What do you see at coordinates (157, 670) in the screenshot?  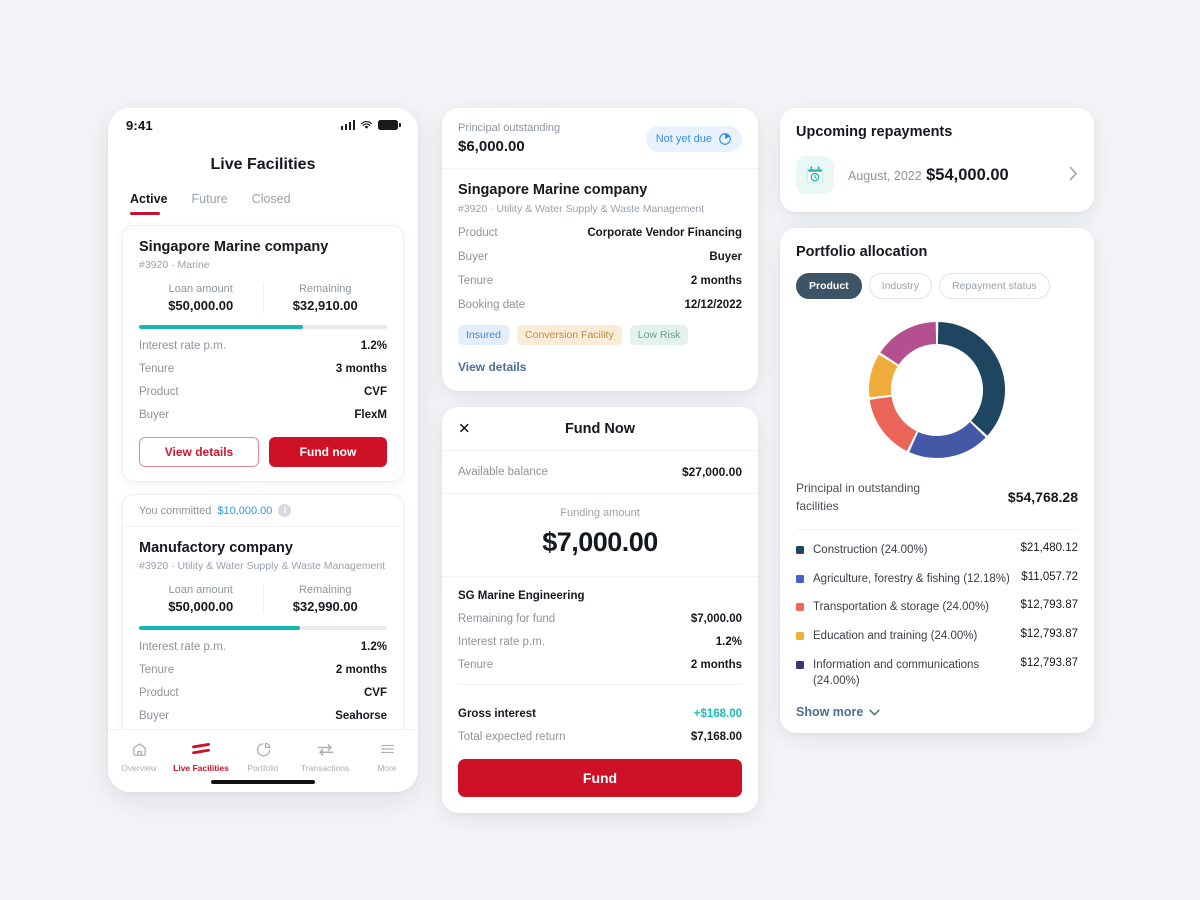 I see `row-key: Tenure` at bounding box center [157, 670].